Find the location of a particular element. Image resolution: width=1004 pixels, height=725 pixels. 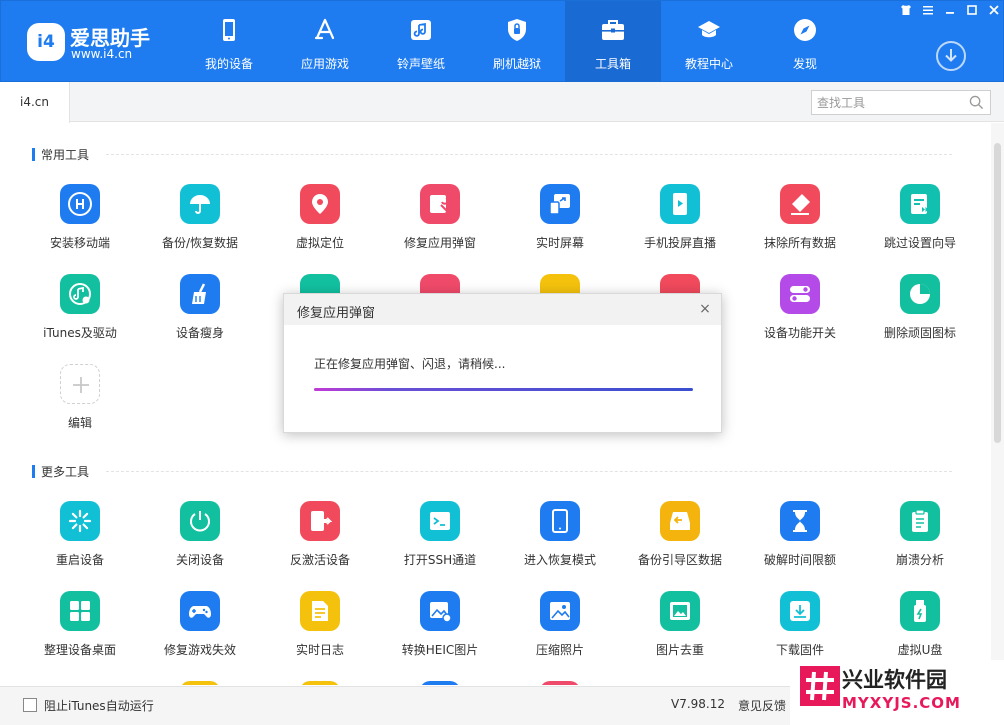

maximize-icon is located at coordinates (972, 11).